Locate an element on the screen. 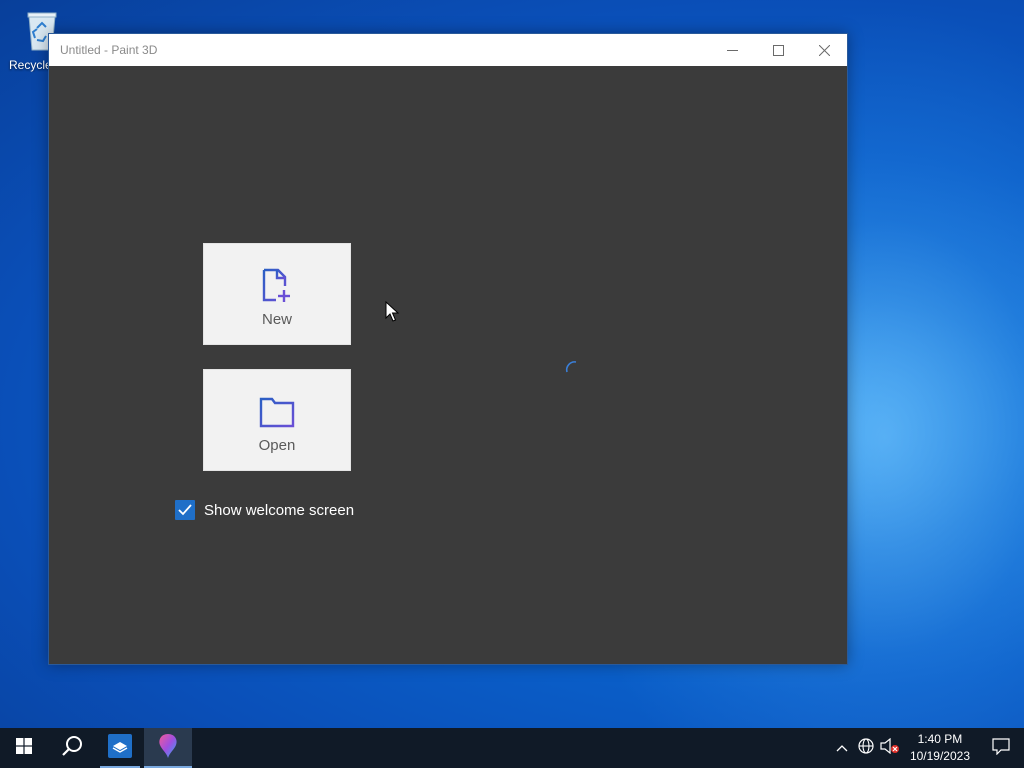 This screenshot has width=1024, height=768. loading-spinner-icon is located at coordinates (571, 369).